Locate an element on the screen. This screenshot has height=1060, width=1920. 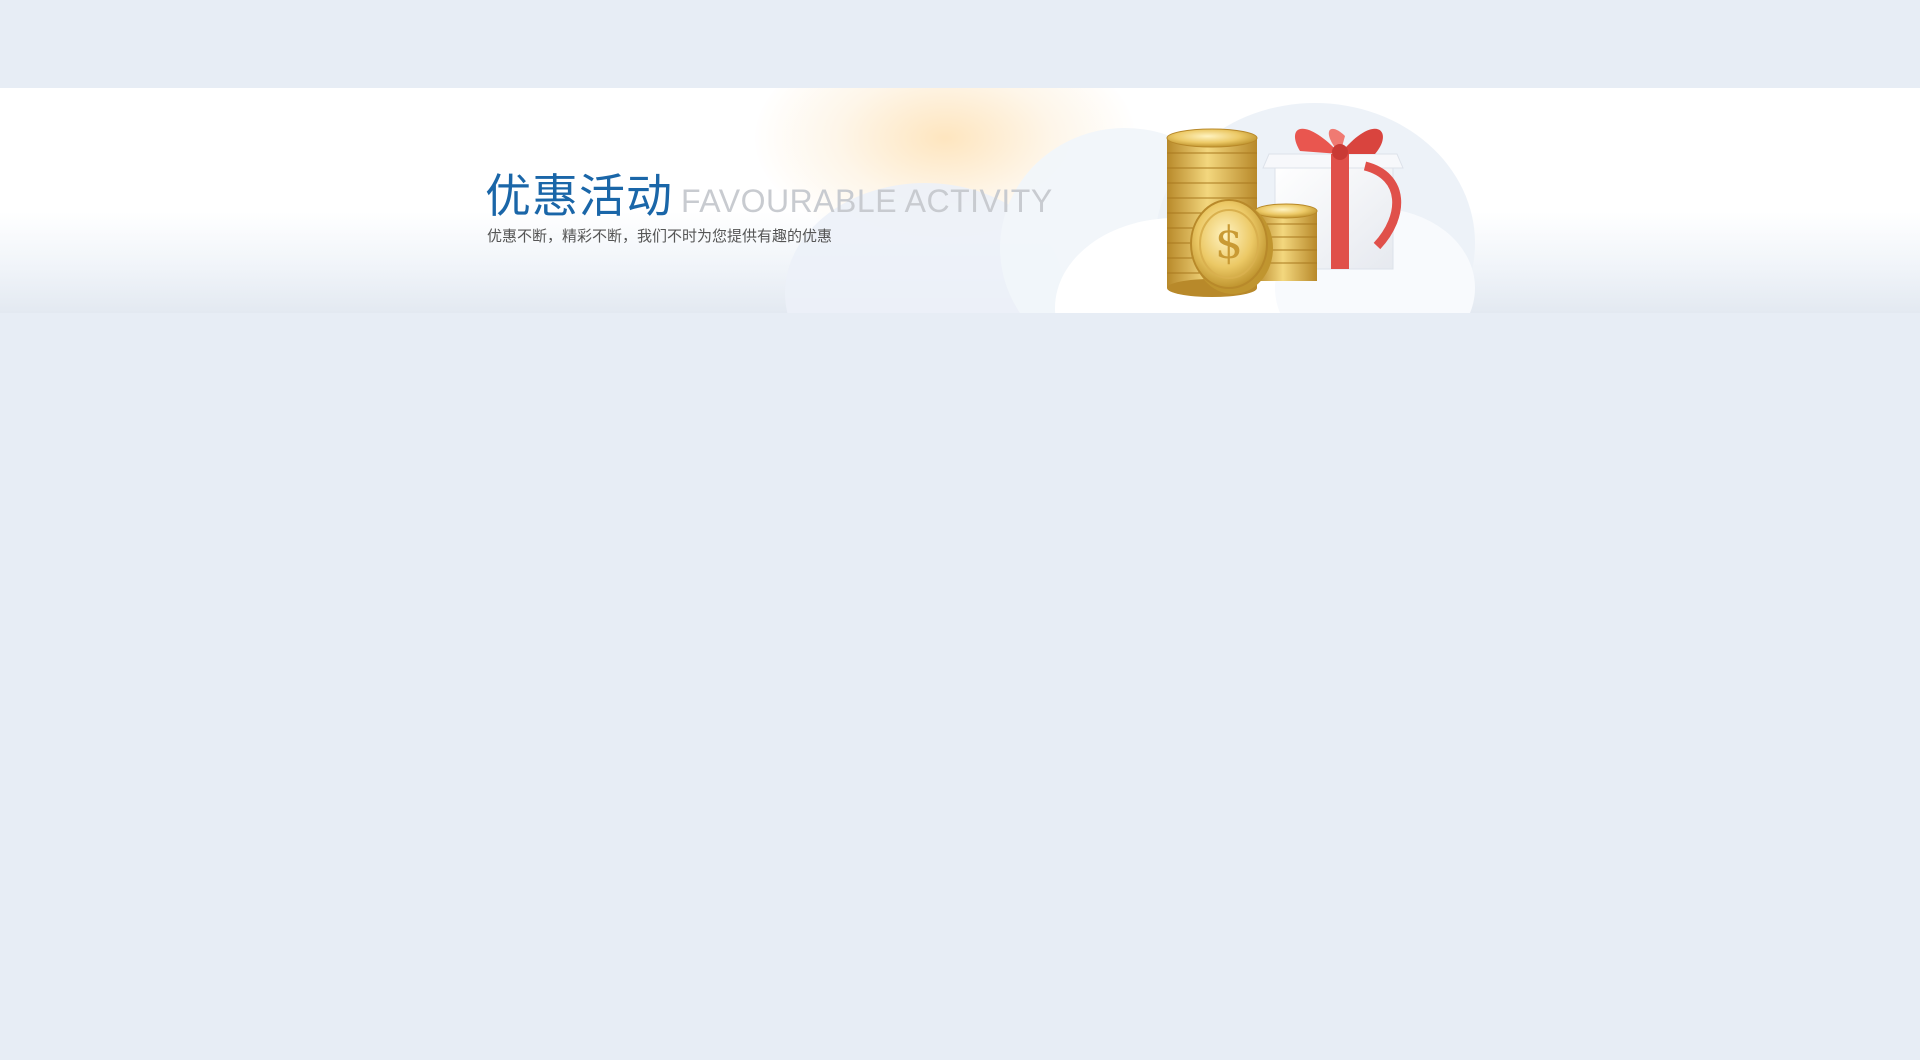
banner-subtitle: 优惠不断，精彩不断，我们不时为您提供有趣的优惠 is located at coordinates (660, 236).